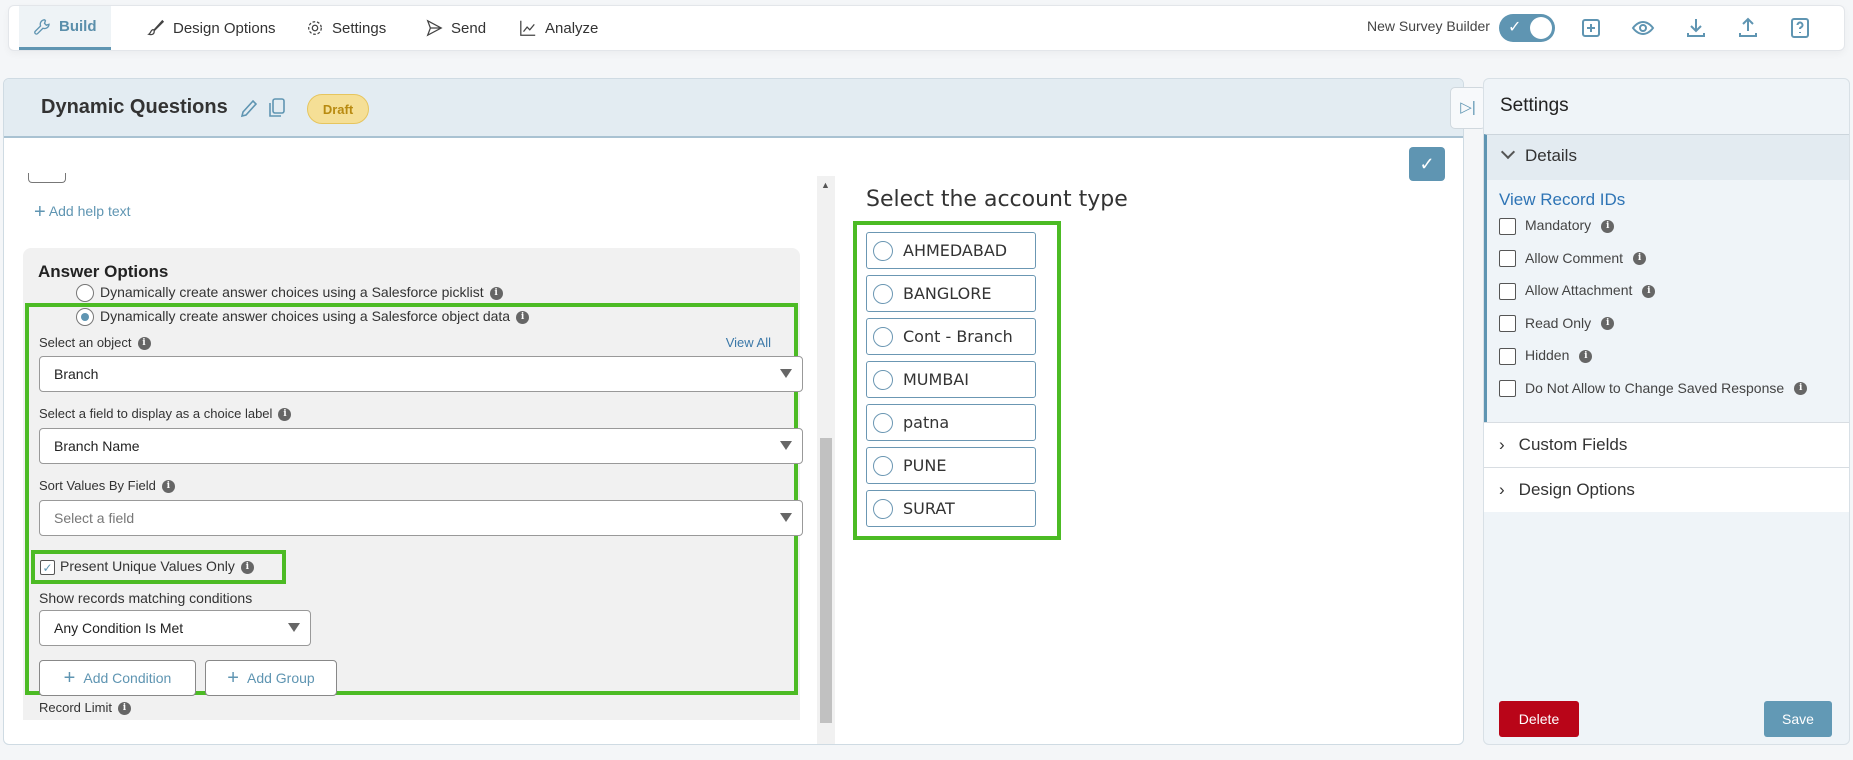 This screenshot has height=760, width=1853. Describe the element at coordinates (951, 379) in the screenshot. I see `answer-option: MUMBAI` at that location.